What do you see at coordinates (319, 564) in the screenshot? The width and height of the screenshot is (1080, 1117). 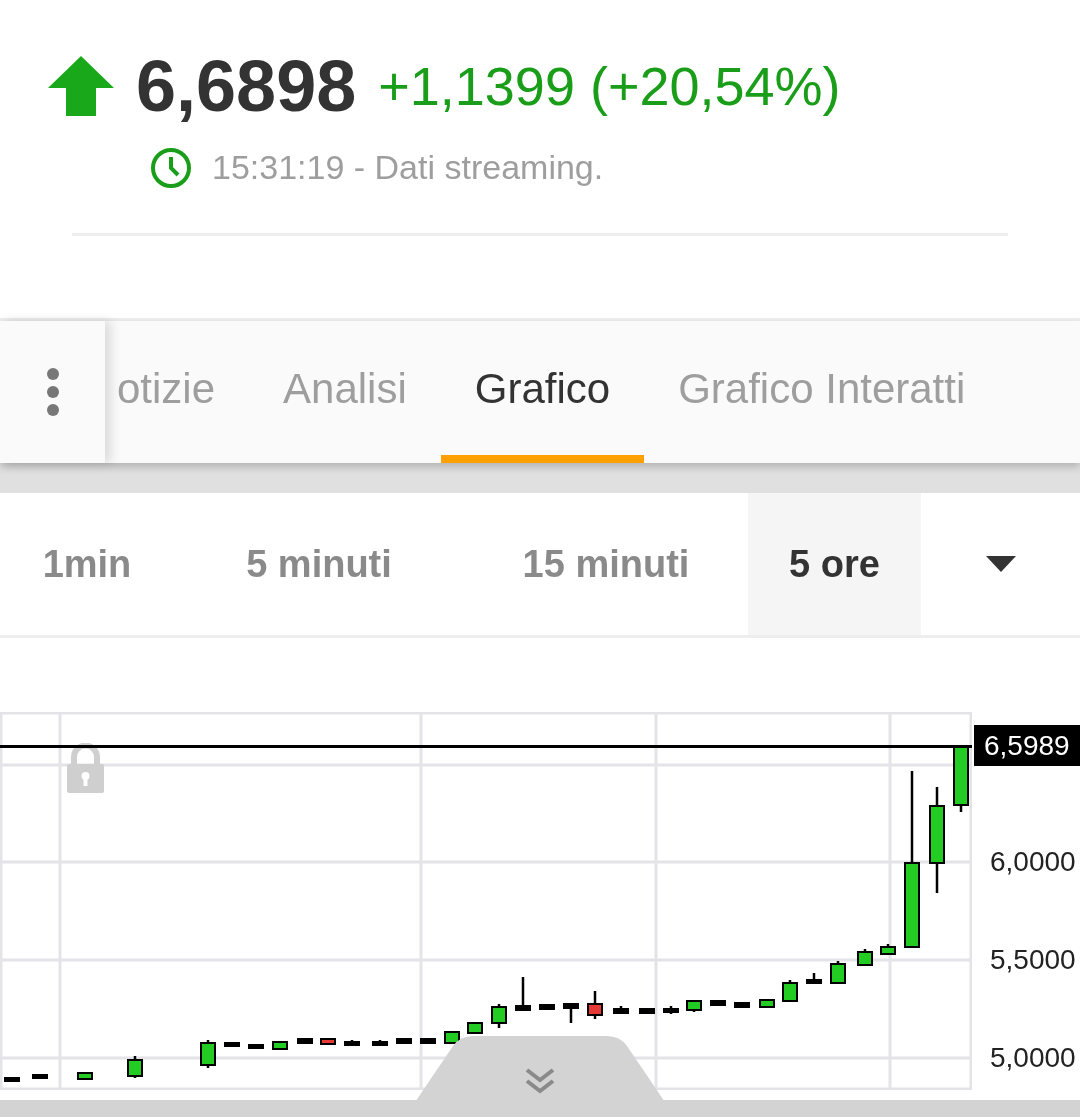 I see `timeframe-tab: 5 minuti` at bounding box center [319, 564].